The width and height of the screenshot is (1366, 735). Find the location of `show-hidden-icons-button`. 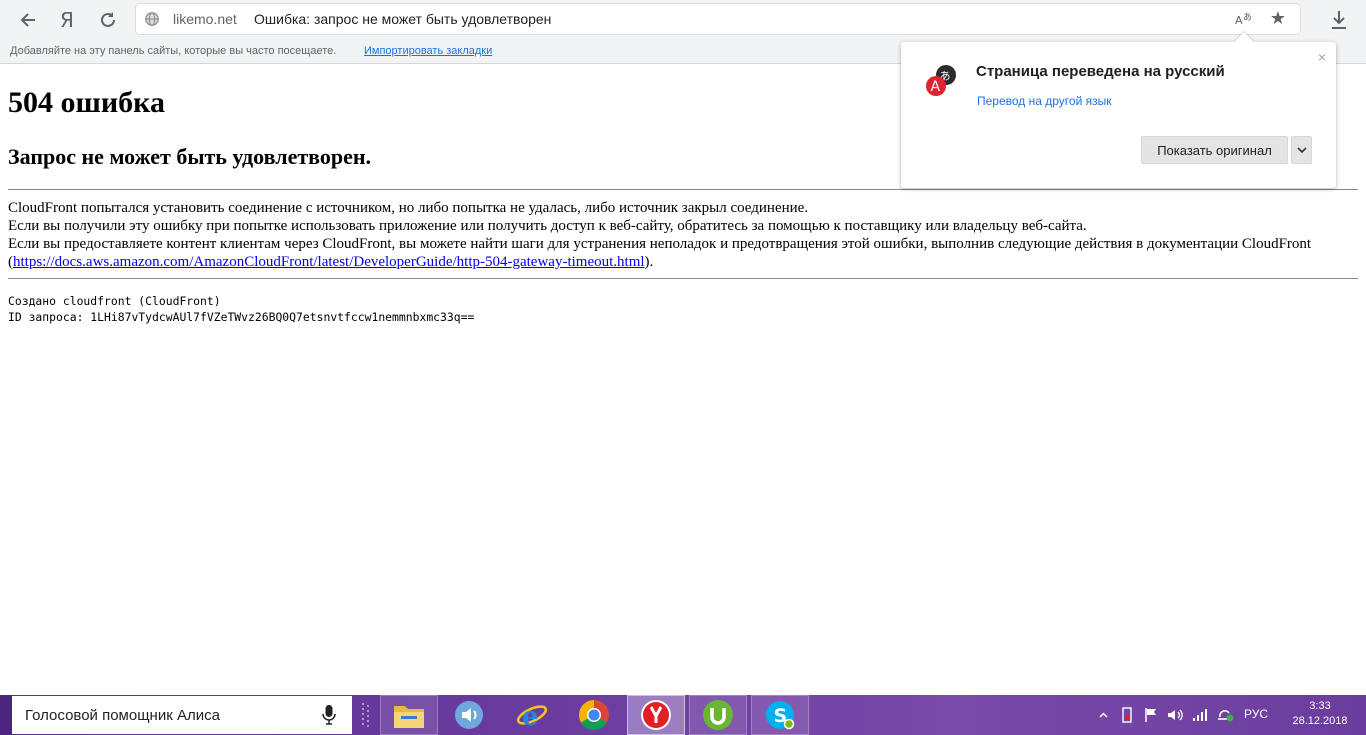

show-hidden-icons-button is located at coordinates (1103, 715).